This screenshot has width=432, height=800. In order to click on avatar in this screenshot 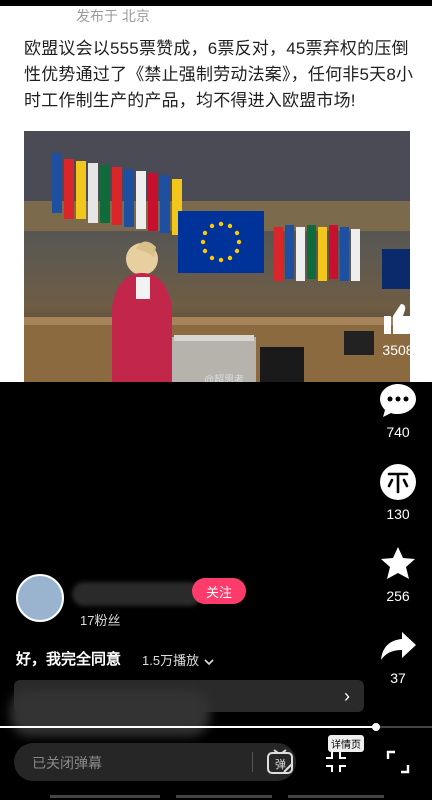, I will do `click(40, 598)`.